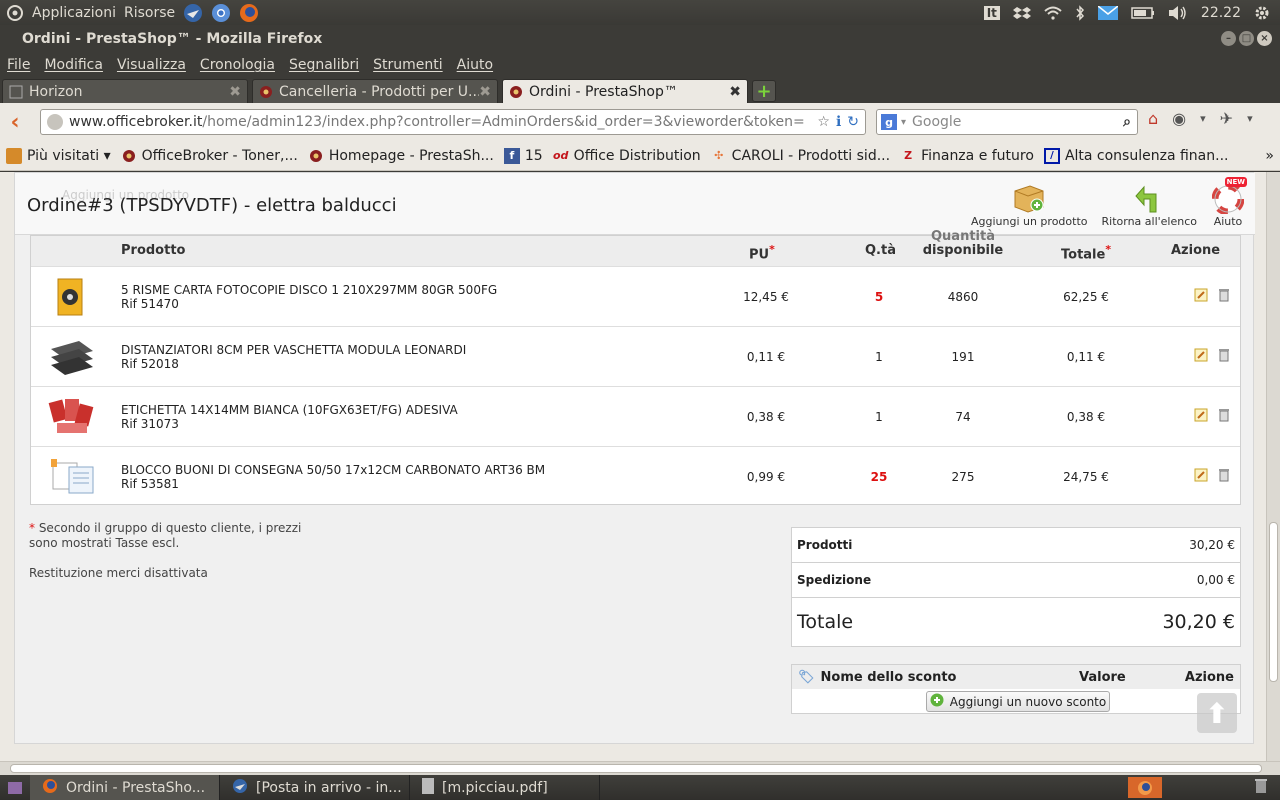 The height and width of the screenshot is (800, 1280). What do you see at coordinates (936, 122) in the screenshot?
I see `search-input: Google` at bounding box center [936, 122].